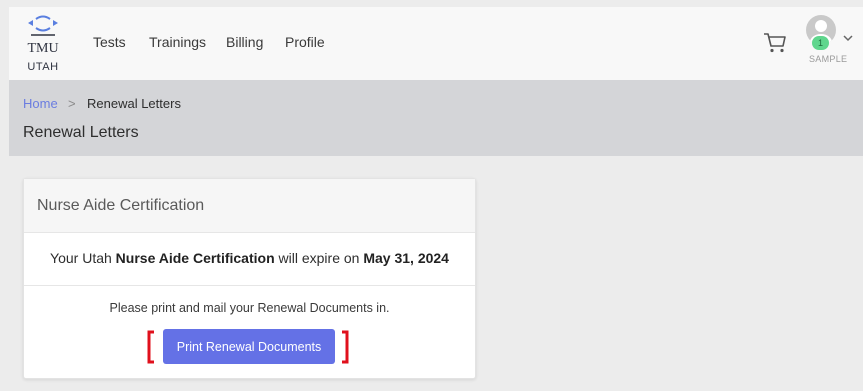 This screenshot has width=863, height=391. I want to click on page-title: Renewal Letters, so click(81, 132).